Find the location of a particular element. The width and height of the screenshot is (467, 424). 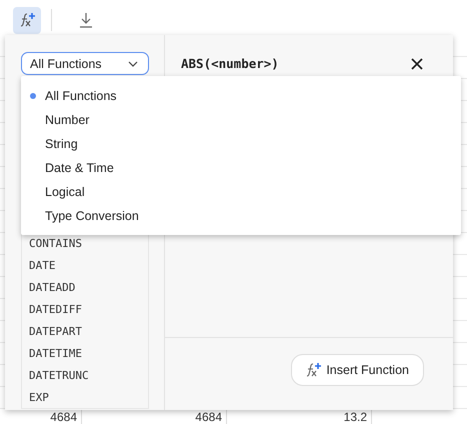

insert-function-button: Insert Function is located at coordinates (357, 370).